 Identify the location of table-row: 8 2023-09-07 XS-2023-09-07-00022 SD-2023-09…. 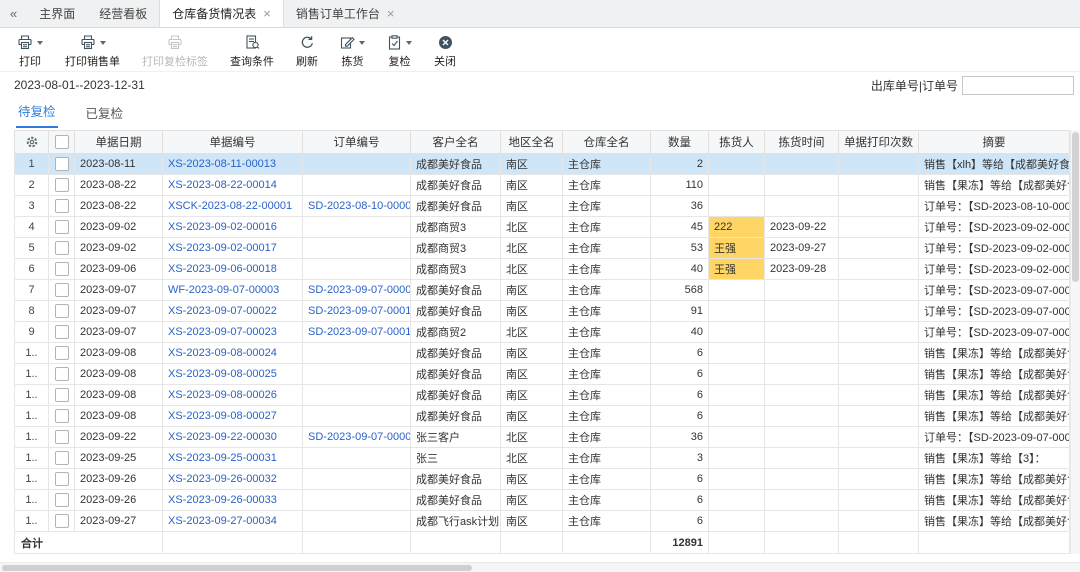
(542, 311).